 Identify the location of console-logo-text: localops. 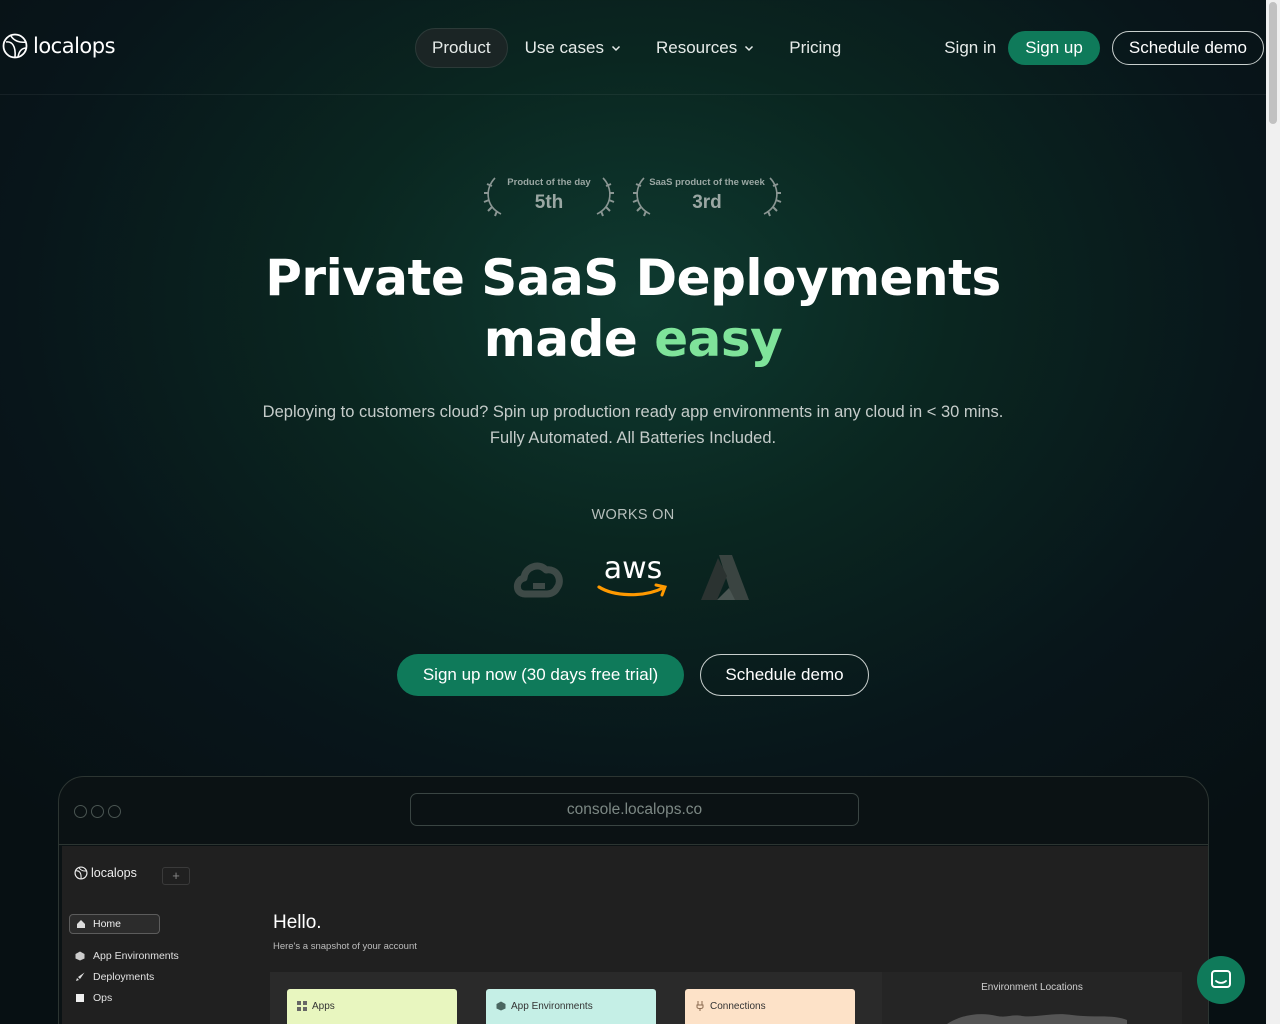
(114, 873).